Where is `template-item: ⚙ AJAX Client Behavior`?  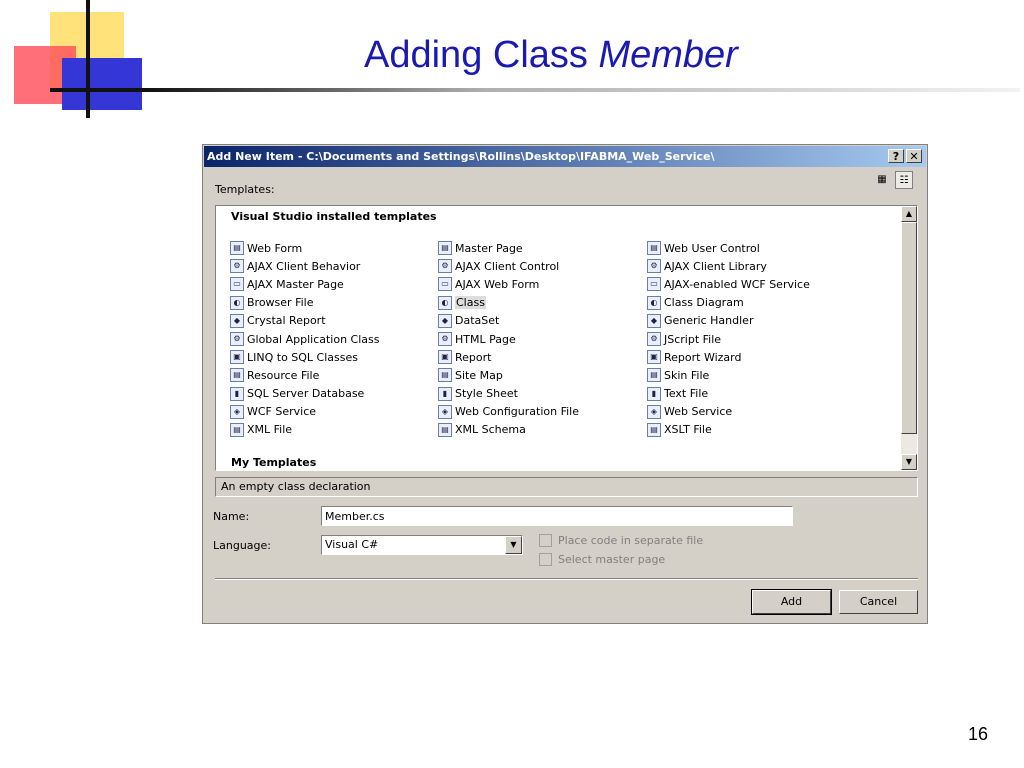 template-item: ⚙ AJAX Client Behavior is located at coordinates (304, 266).